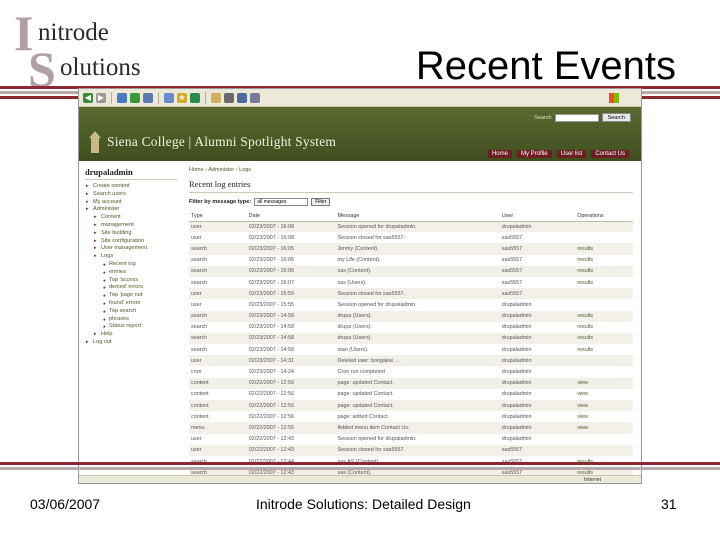 This screenshot has width=720, height=540. I want to click on back-icon: ◀, so click(88, 97).